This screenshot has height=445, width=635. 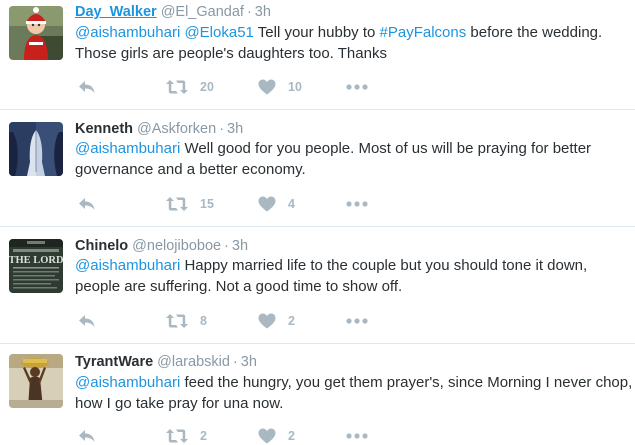 I want to click on retweet-button: 2, so click(x=186, y=435).